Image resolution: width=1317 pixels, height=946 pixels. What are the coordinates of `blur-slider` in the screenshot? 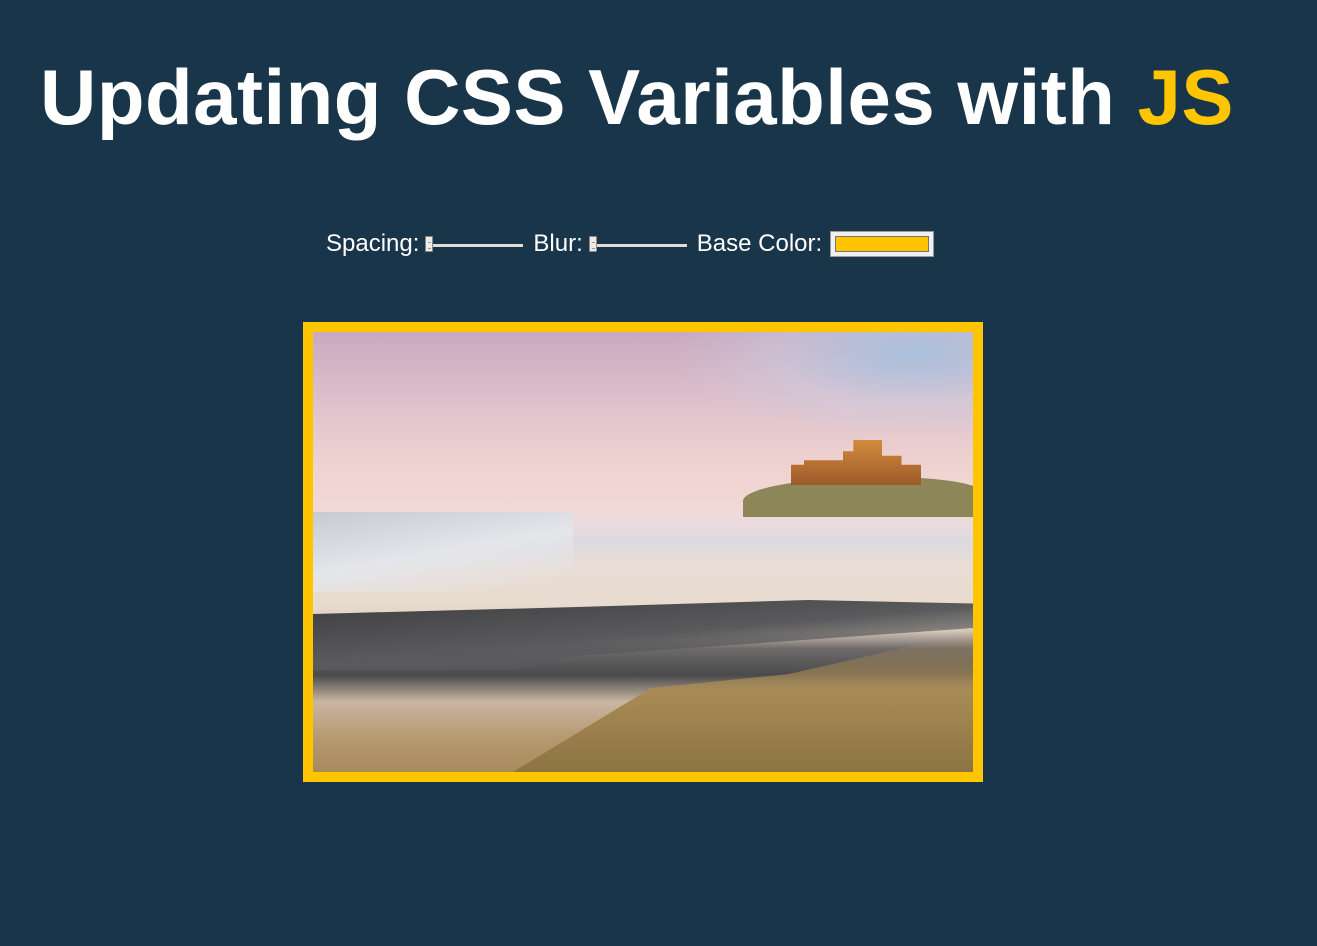 It's located at (637, 244).